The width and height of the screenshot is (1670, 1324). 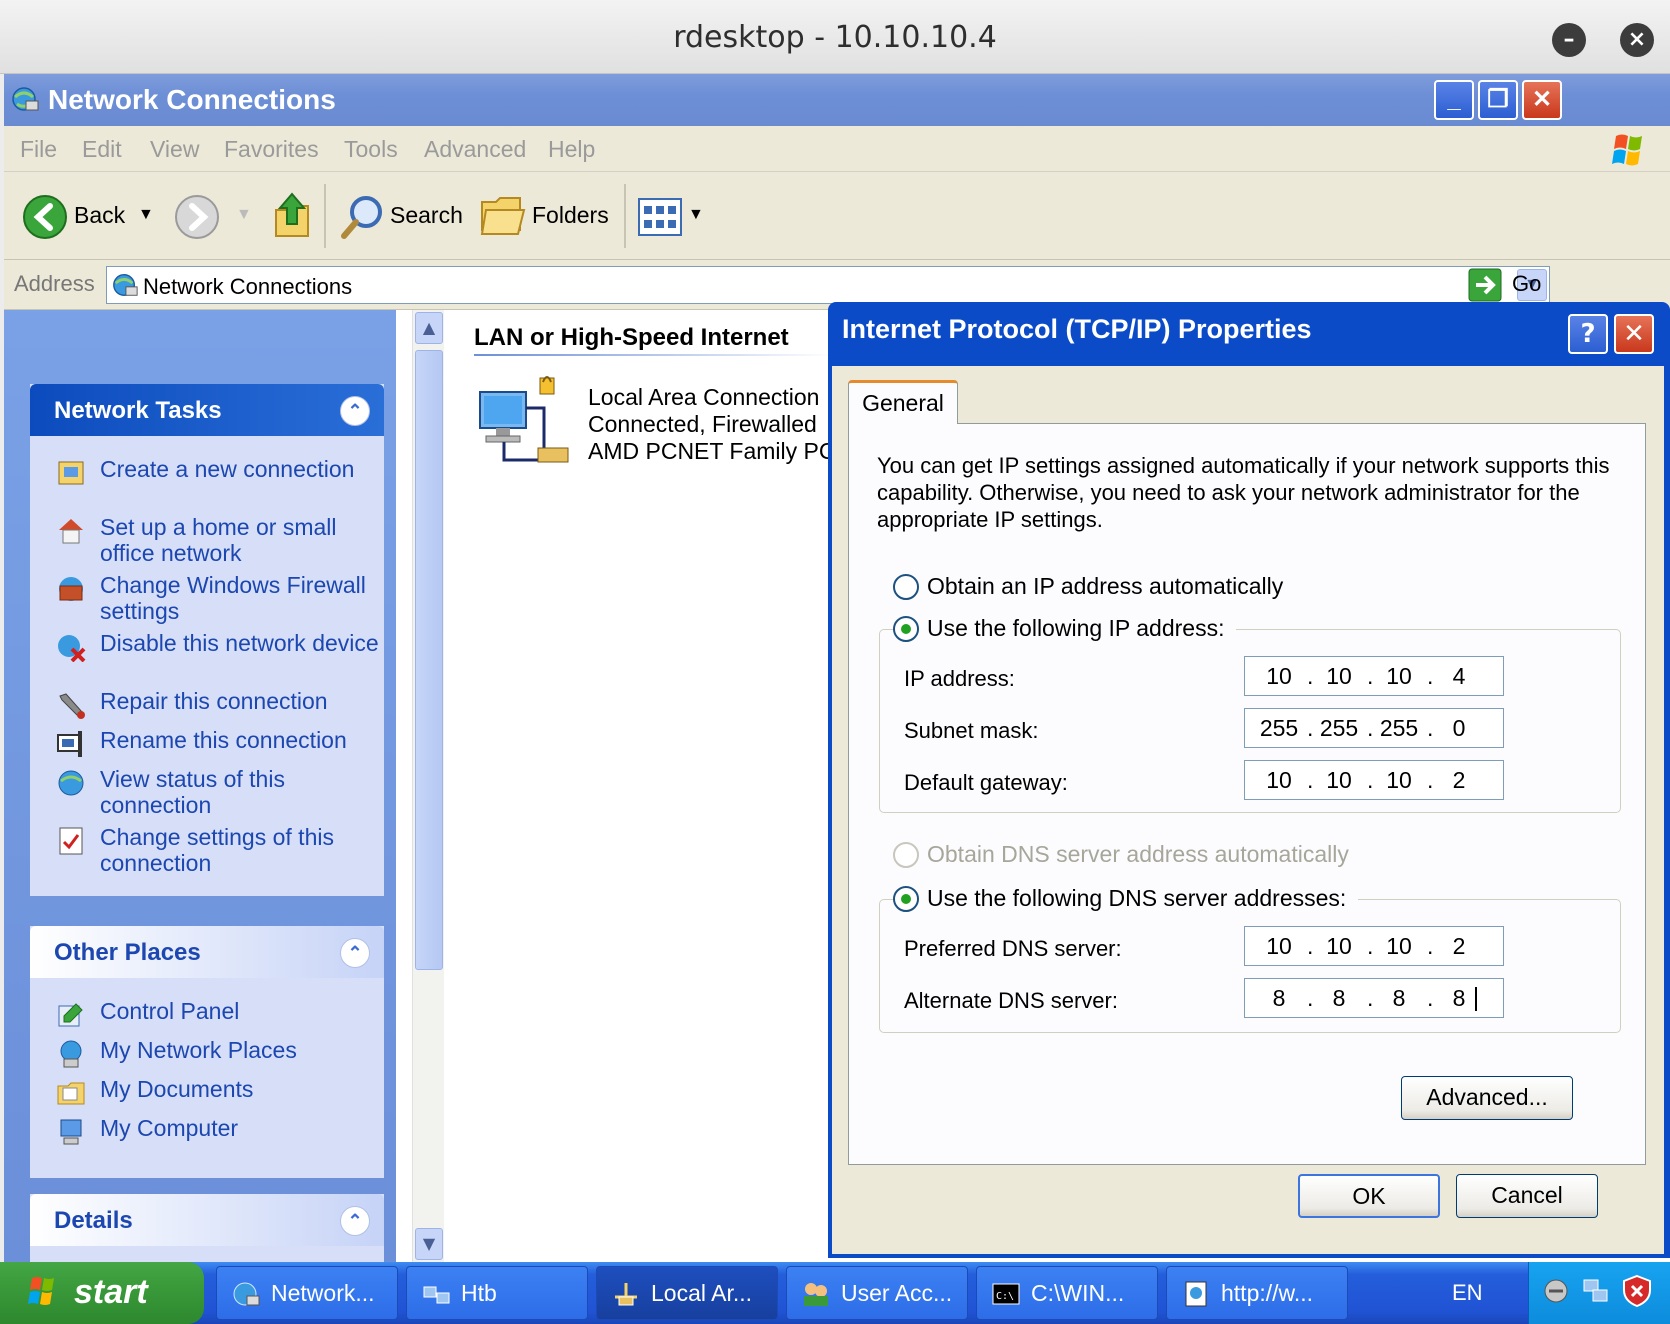 I want to click on user-accounts-icon, so click(x=816, y=1294).